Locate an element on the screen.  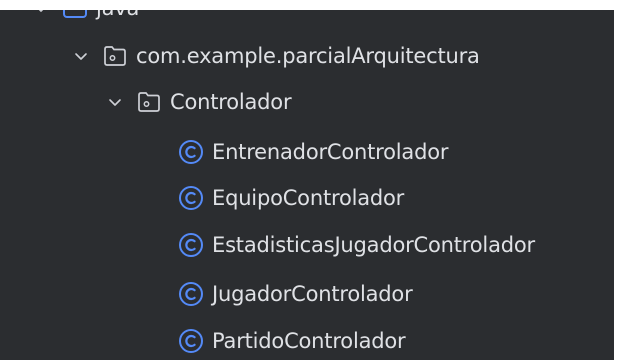
tree-row-label: EstadisticasJugadorControlador is located at coordinates (373, 244).